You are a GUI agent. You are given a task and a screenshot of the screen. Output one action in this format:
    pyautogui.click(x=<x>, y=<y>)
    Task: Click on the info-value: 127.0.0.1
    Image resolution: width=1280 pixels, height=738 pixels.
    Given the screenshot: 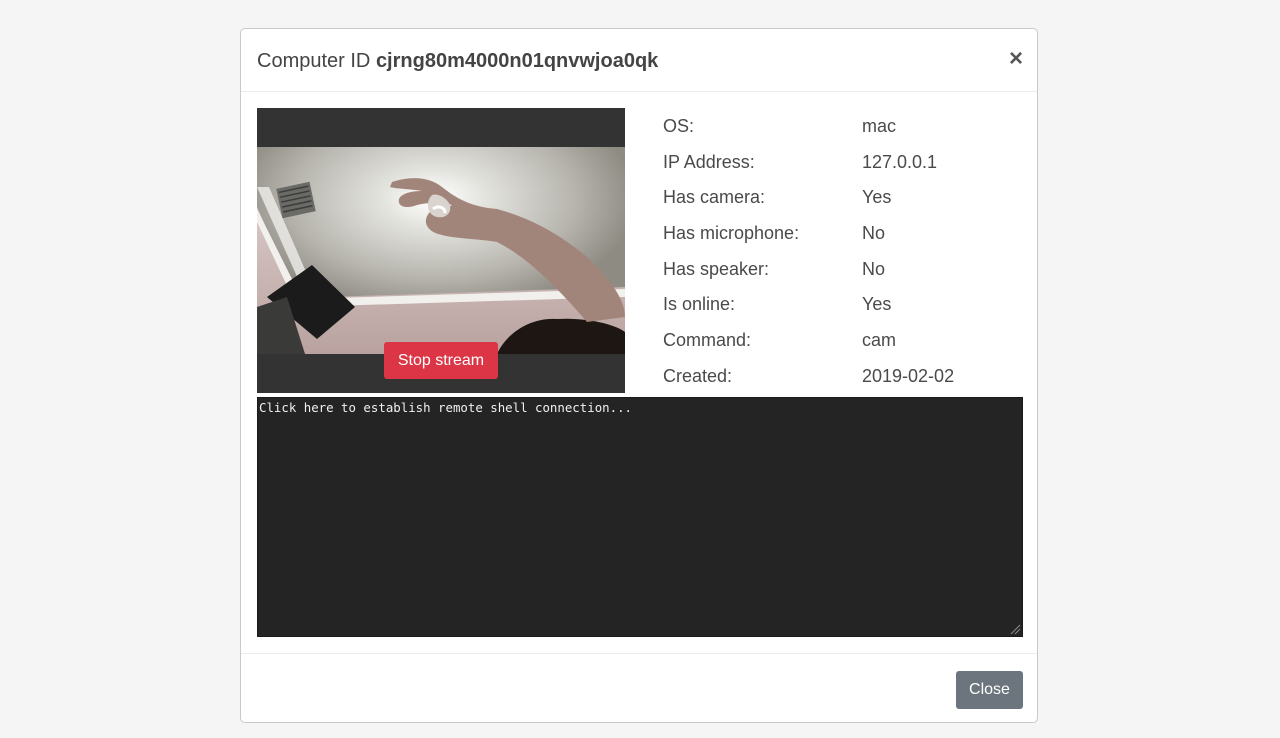 What is the action you would take?
    pyautogui.click(x=900, y=161)
    